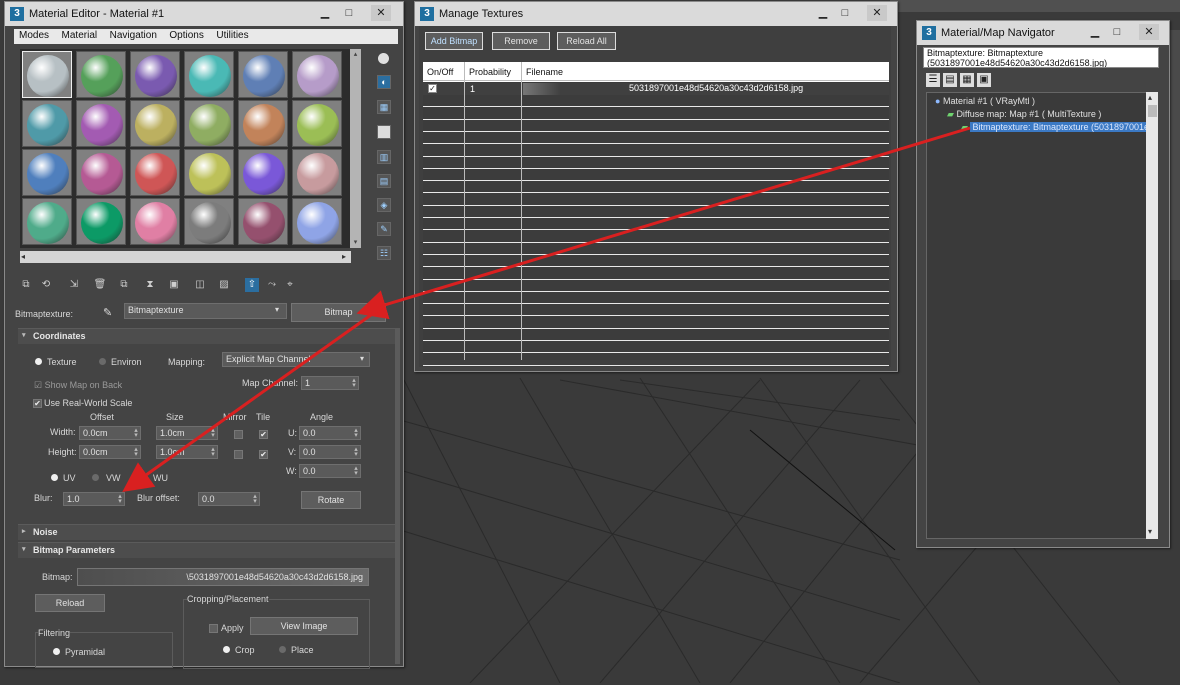  What do you see at coordinates (232, 35) in the screenshot?
I see `menu-utilities: Utilities` at bounding box center [232, 35].